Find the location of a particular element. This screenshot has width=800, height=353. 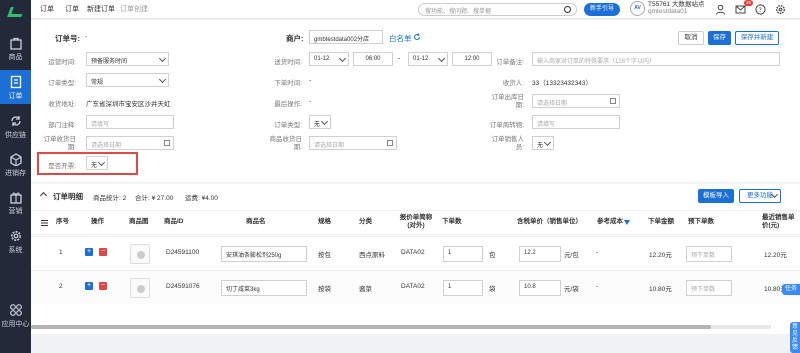

order-time-label: 下单时间: is located at coordinates (288, 83).